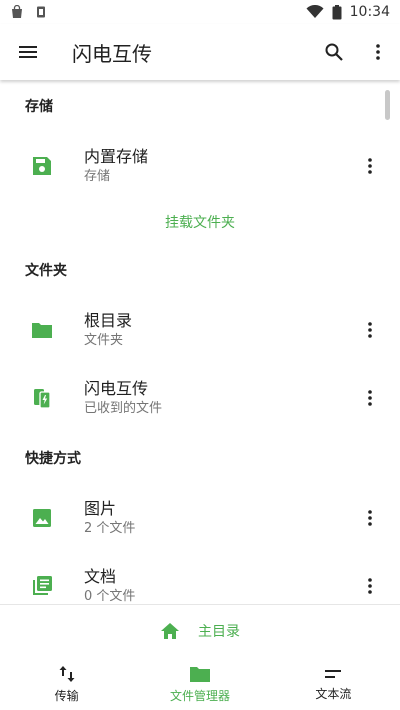 The height and width of the screenshot is (710, 400). I want to click on nav-label-transfer: 传输, so click(66, 695).